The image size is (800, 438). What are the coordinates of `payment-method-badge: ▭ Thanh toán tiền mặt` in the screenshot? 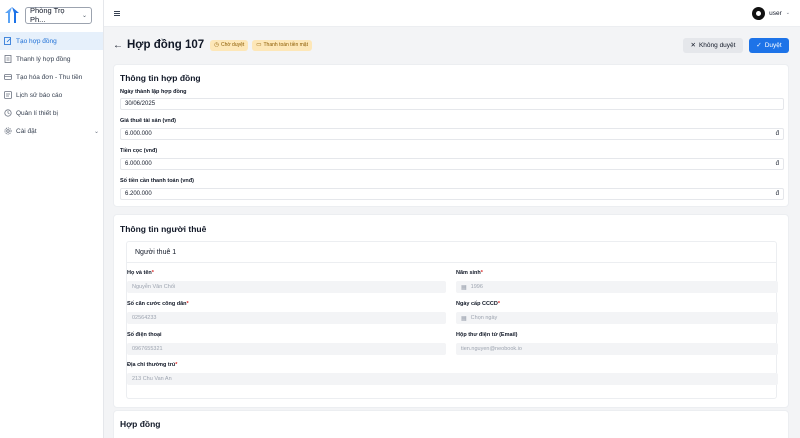 It's located at (282, 45).